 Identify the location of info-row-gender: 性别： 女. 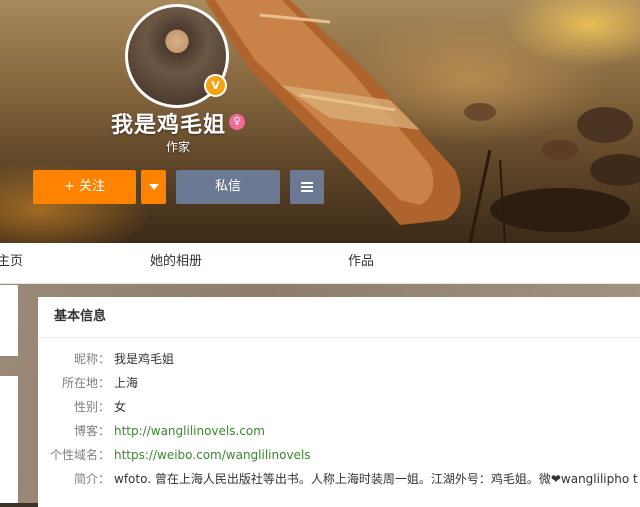
(339, 407).